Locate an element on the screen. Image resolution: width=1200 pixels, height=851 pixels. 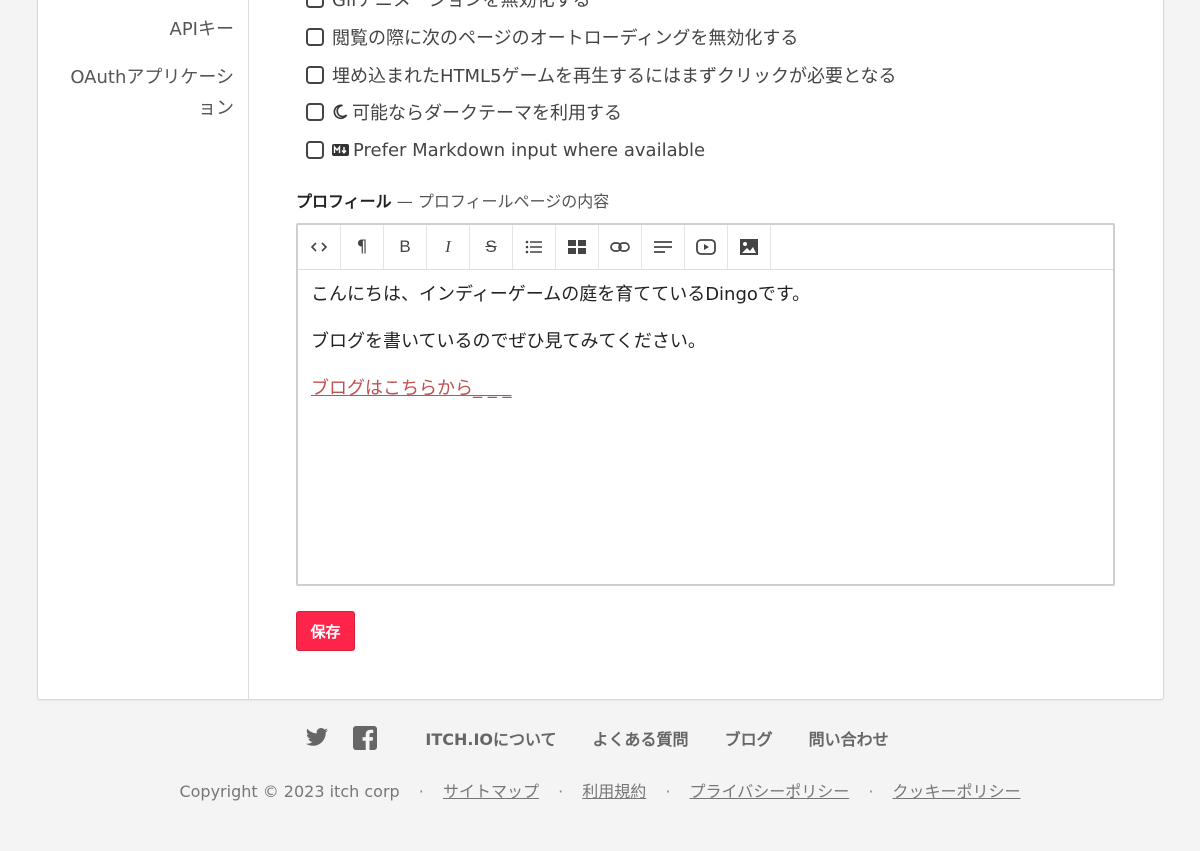
profile-text-line: こんにちは、インディーゲームの庭を育てているDingoです。 is located at coordinates (561, 294).